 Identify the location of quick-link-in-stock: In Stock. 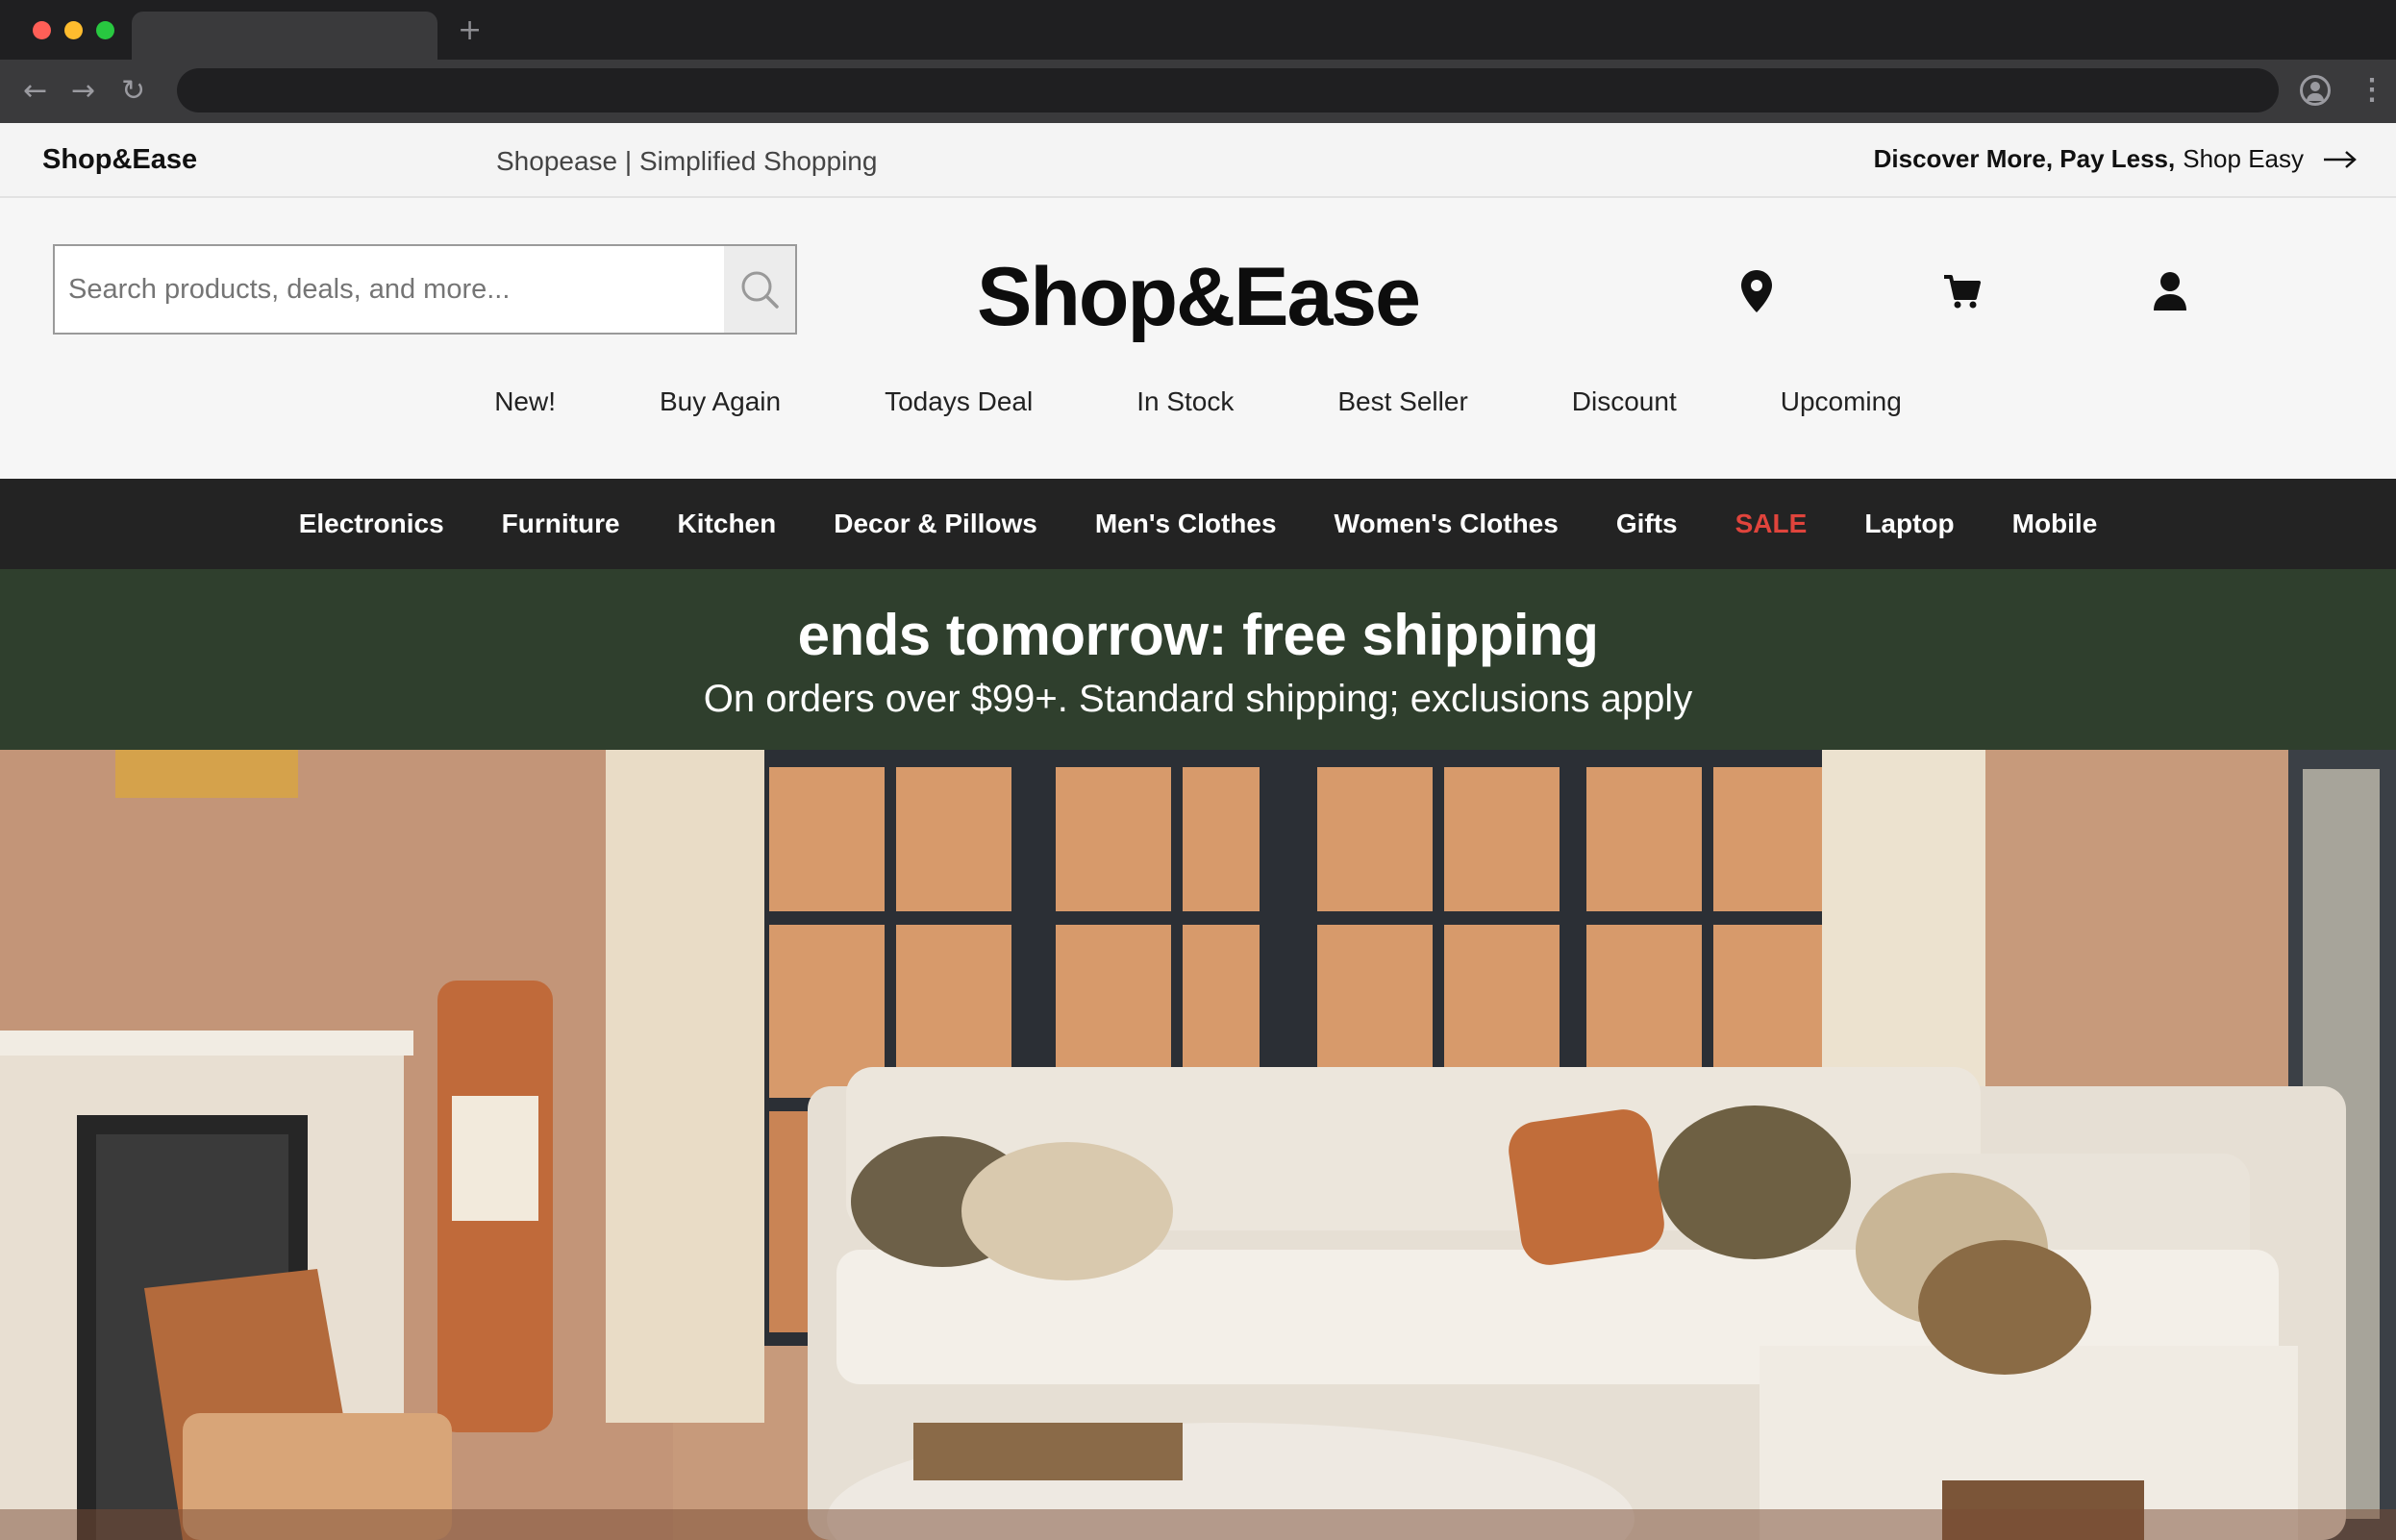
(1185, 401).